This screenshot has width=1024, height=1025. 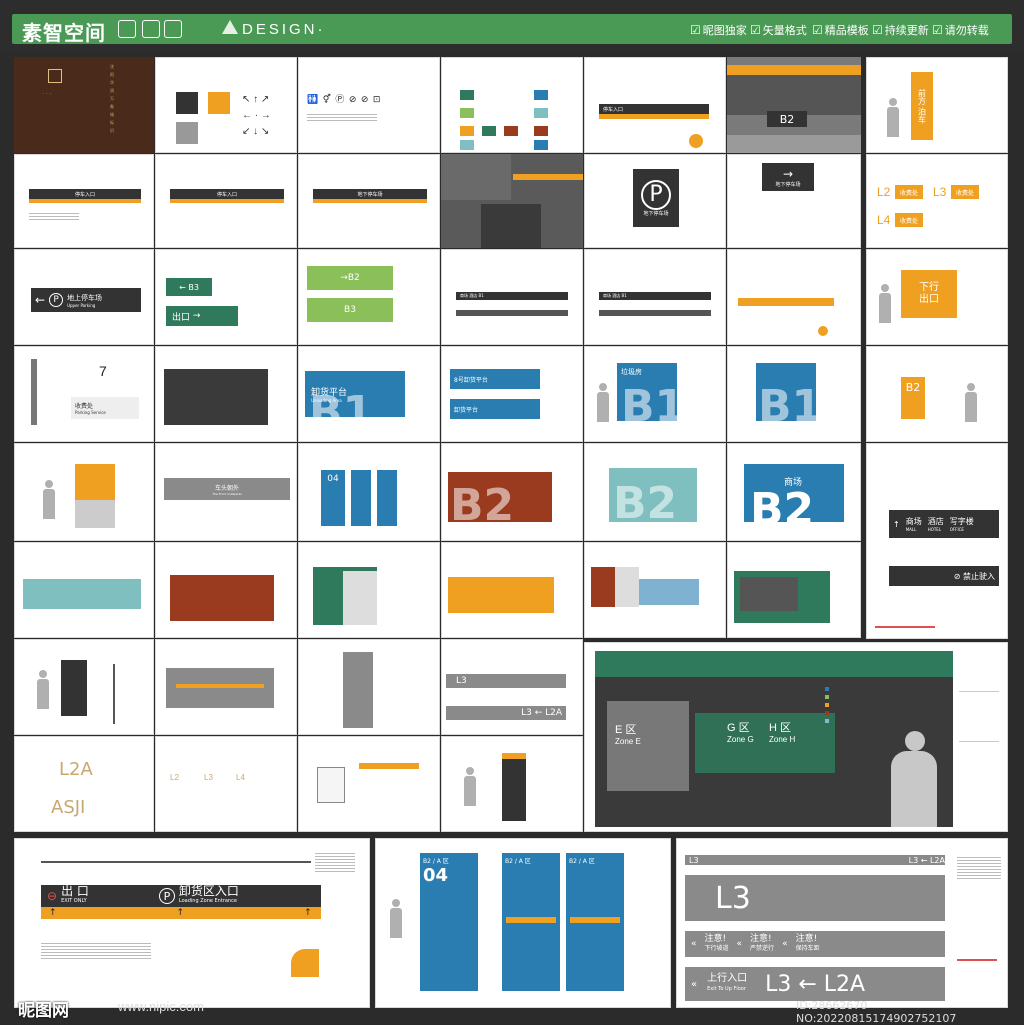 I want to click on p-icon: P, so click(x=56, y=300).